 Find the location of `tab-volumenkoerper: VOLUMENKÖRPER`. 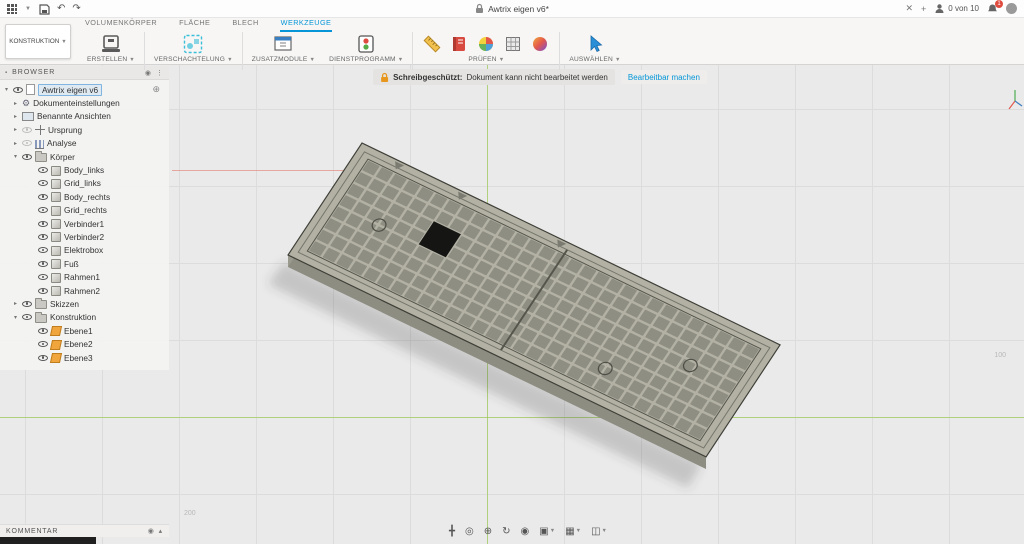

tab-volumenkoerper: VOLUMENKÖRPER is located at coordinates (121, 25).